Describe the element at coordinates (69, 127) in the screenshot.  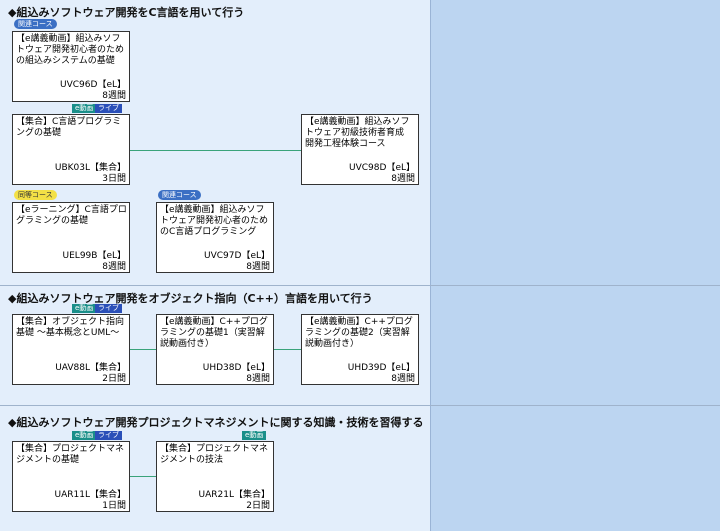
I see `course-title: 【集合】C言語プログラミングの基礎` at that location.